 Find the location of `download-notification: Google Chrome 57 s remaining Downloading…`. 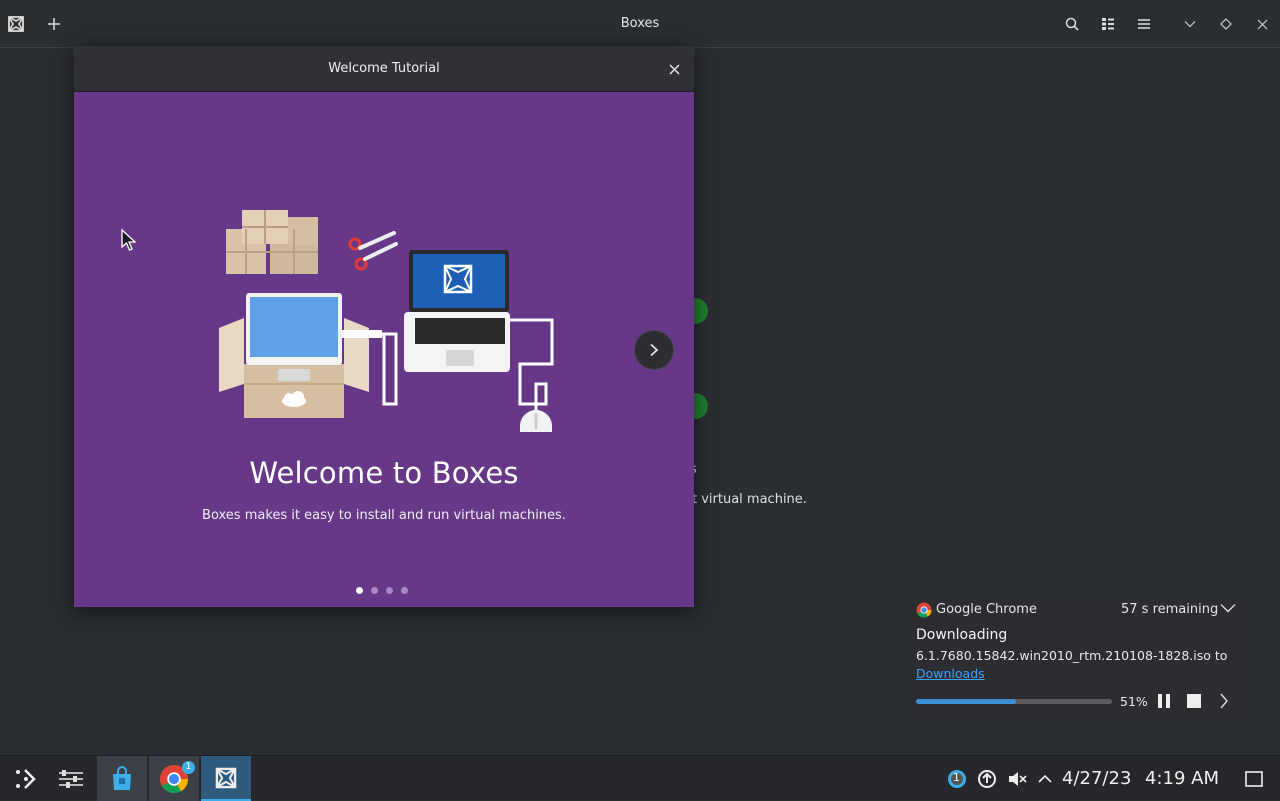

download-notification: Google Chrome 57 s remaining Downloading… is located at coordinates (1075, 659).